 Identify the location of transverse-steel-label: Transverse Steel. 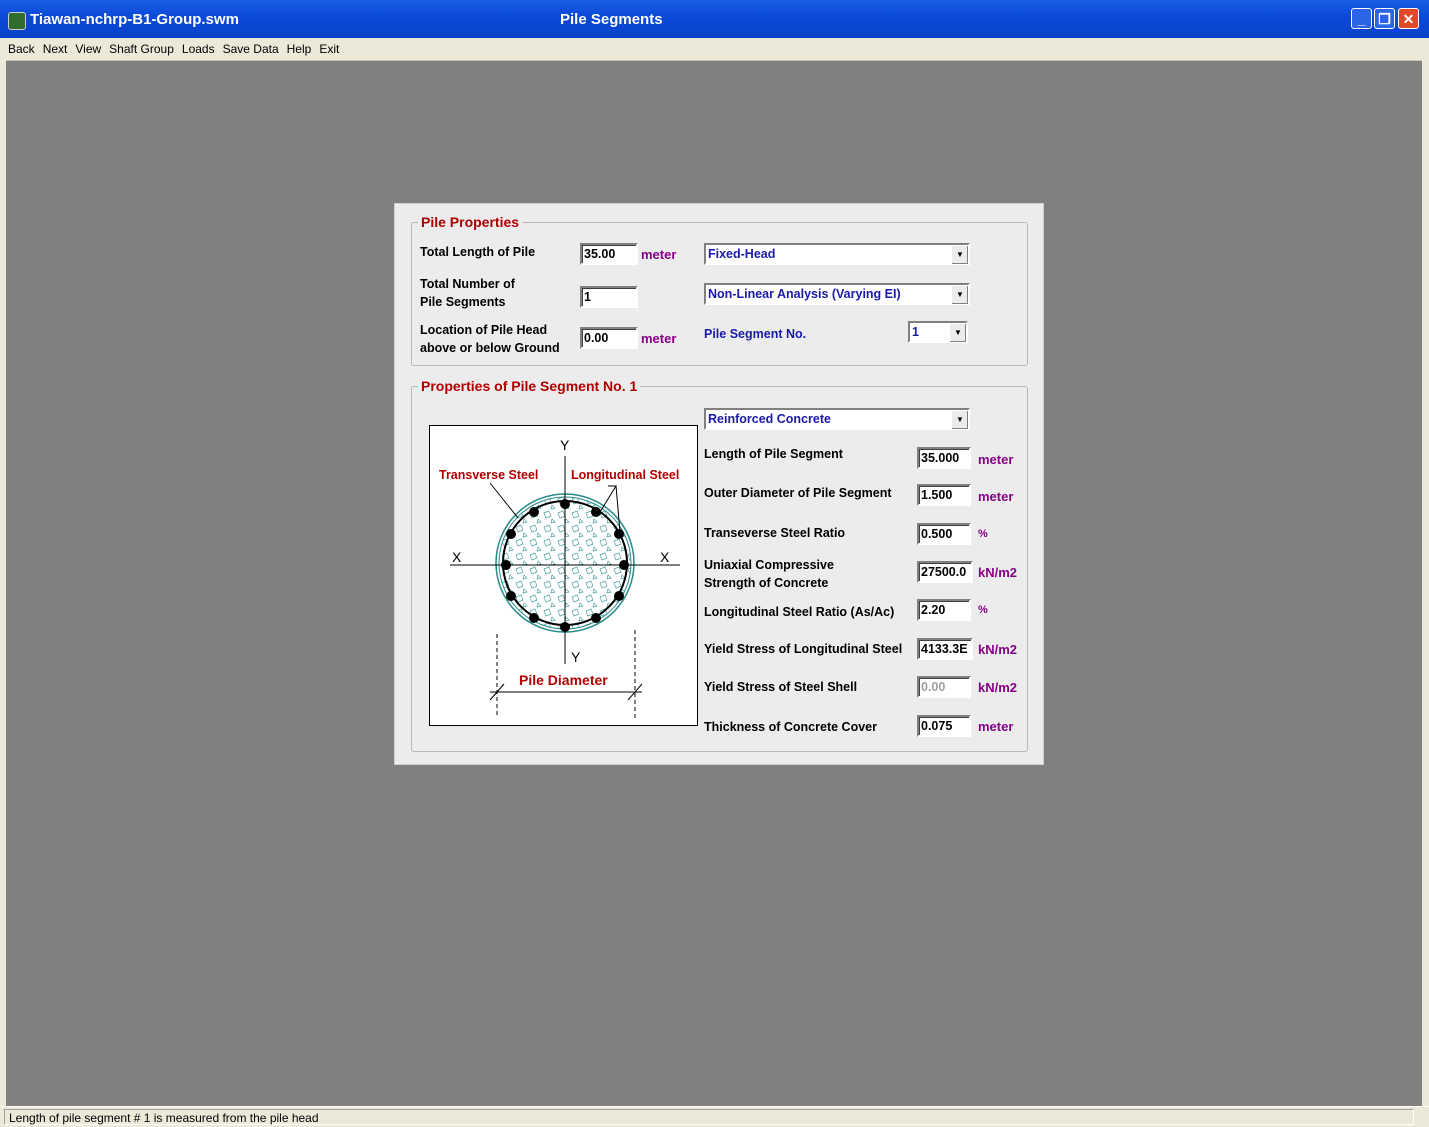
(488, 475).